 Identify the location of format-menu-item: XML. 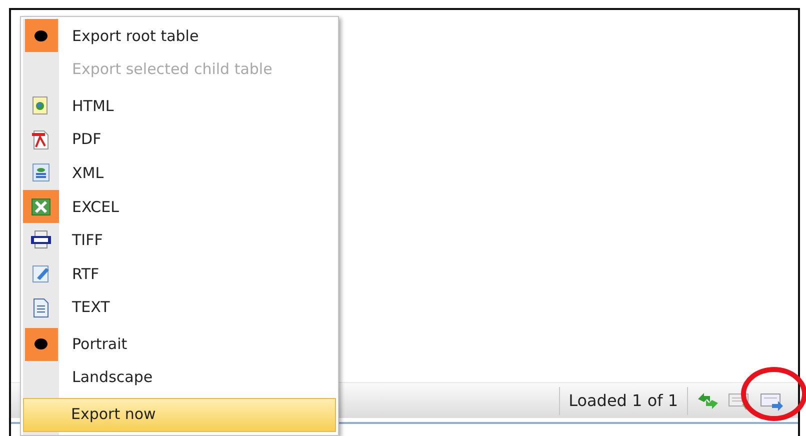
(179, 173).